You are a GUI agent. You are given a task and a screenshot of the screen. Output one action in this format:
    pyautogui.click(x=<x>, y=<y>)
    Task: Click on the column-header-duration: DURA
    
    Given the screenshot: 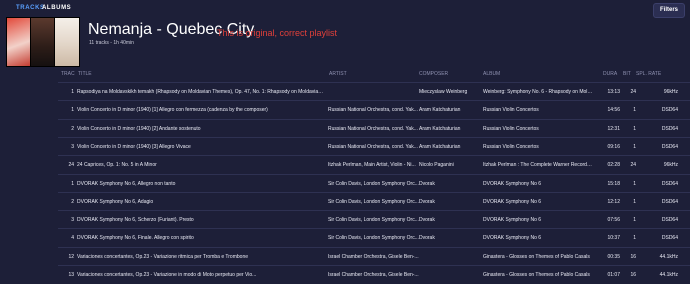 What is the action you would take?
    pyautogui.click(x=610, y=74)
    